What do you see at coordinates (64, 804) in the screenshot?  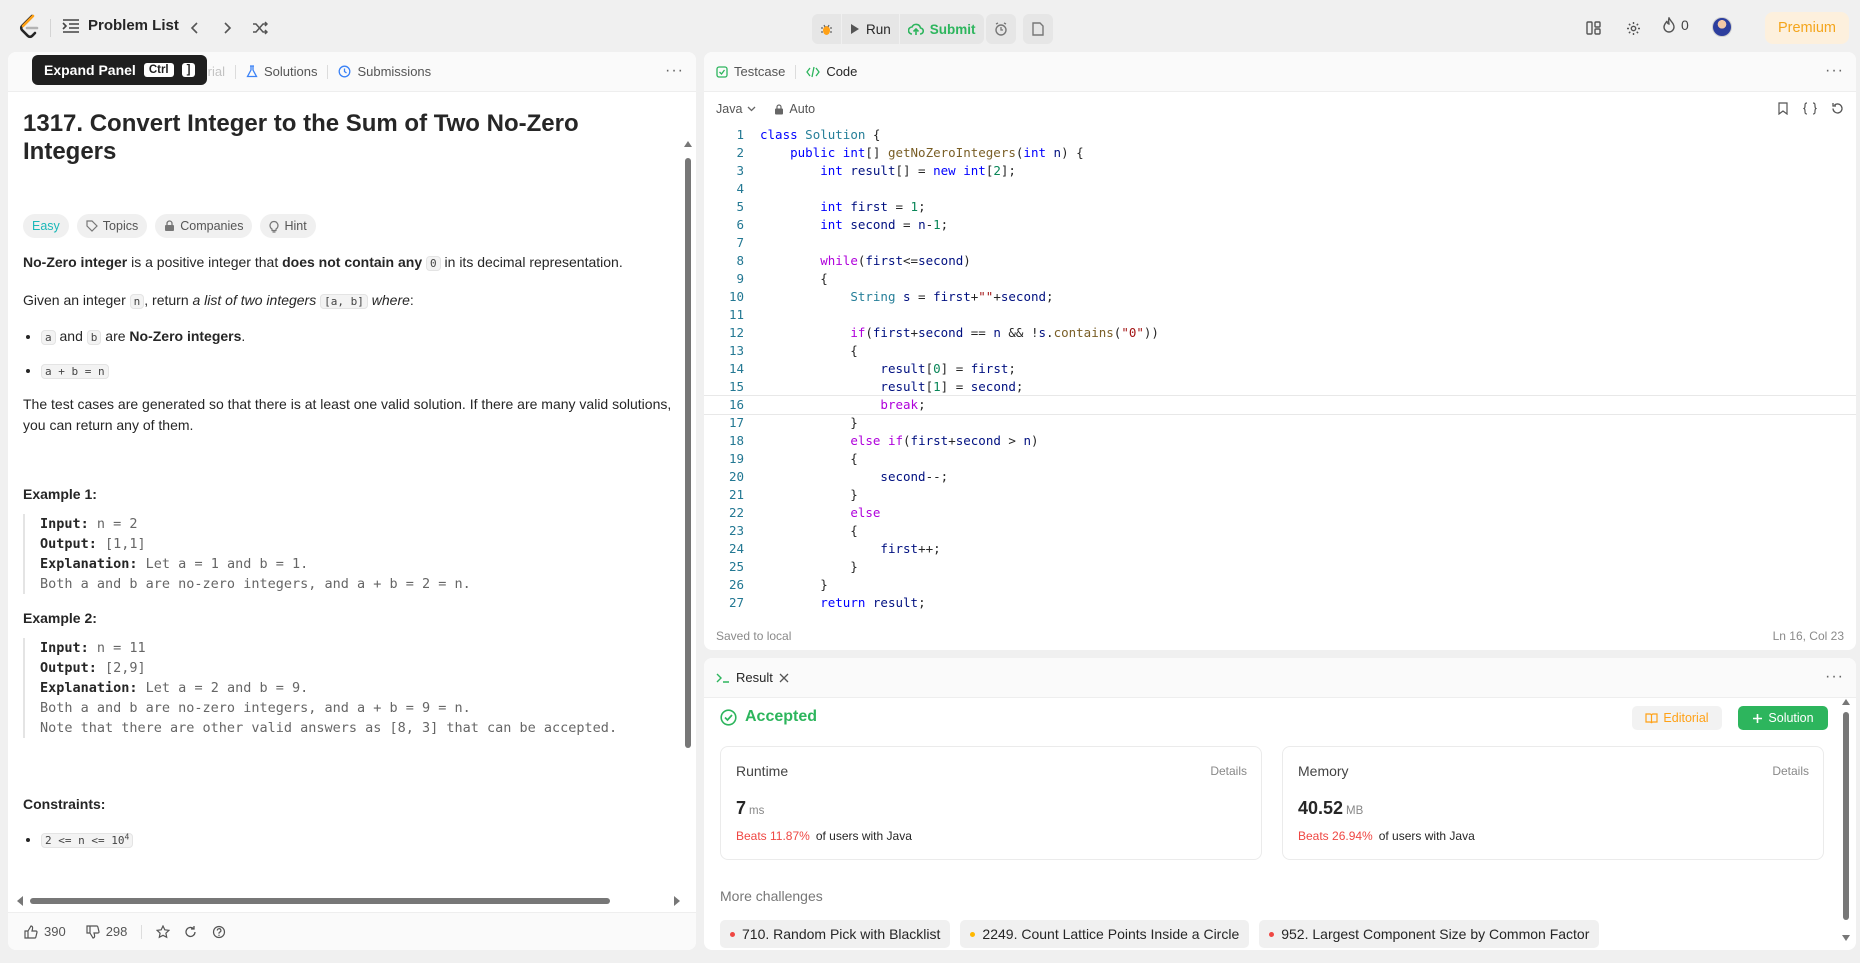 I see `constraints-heading: Constraints:` at bounding box center [64, 804].